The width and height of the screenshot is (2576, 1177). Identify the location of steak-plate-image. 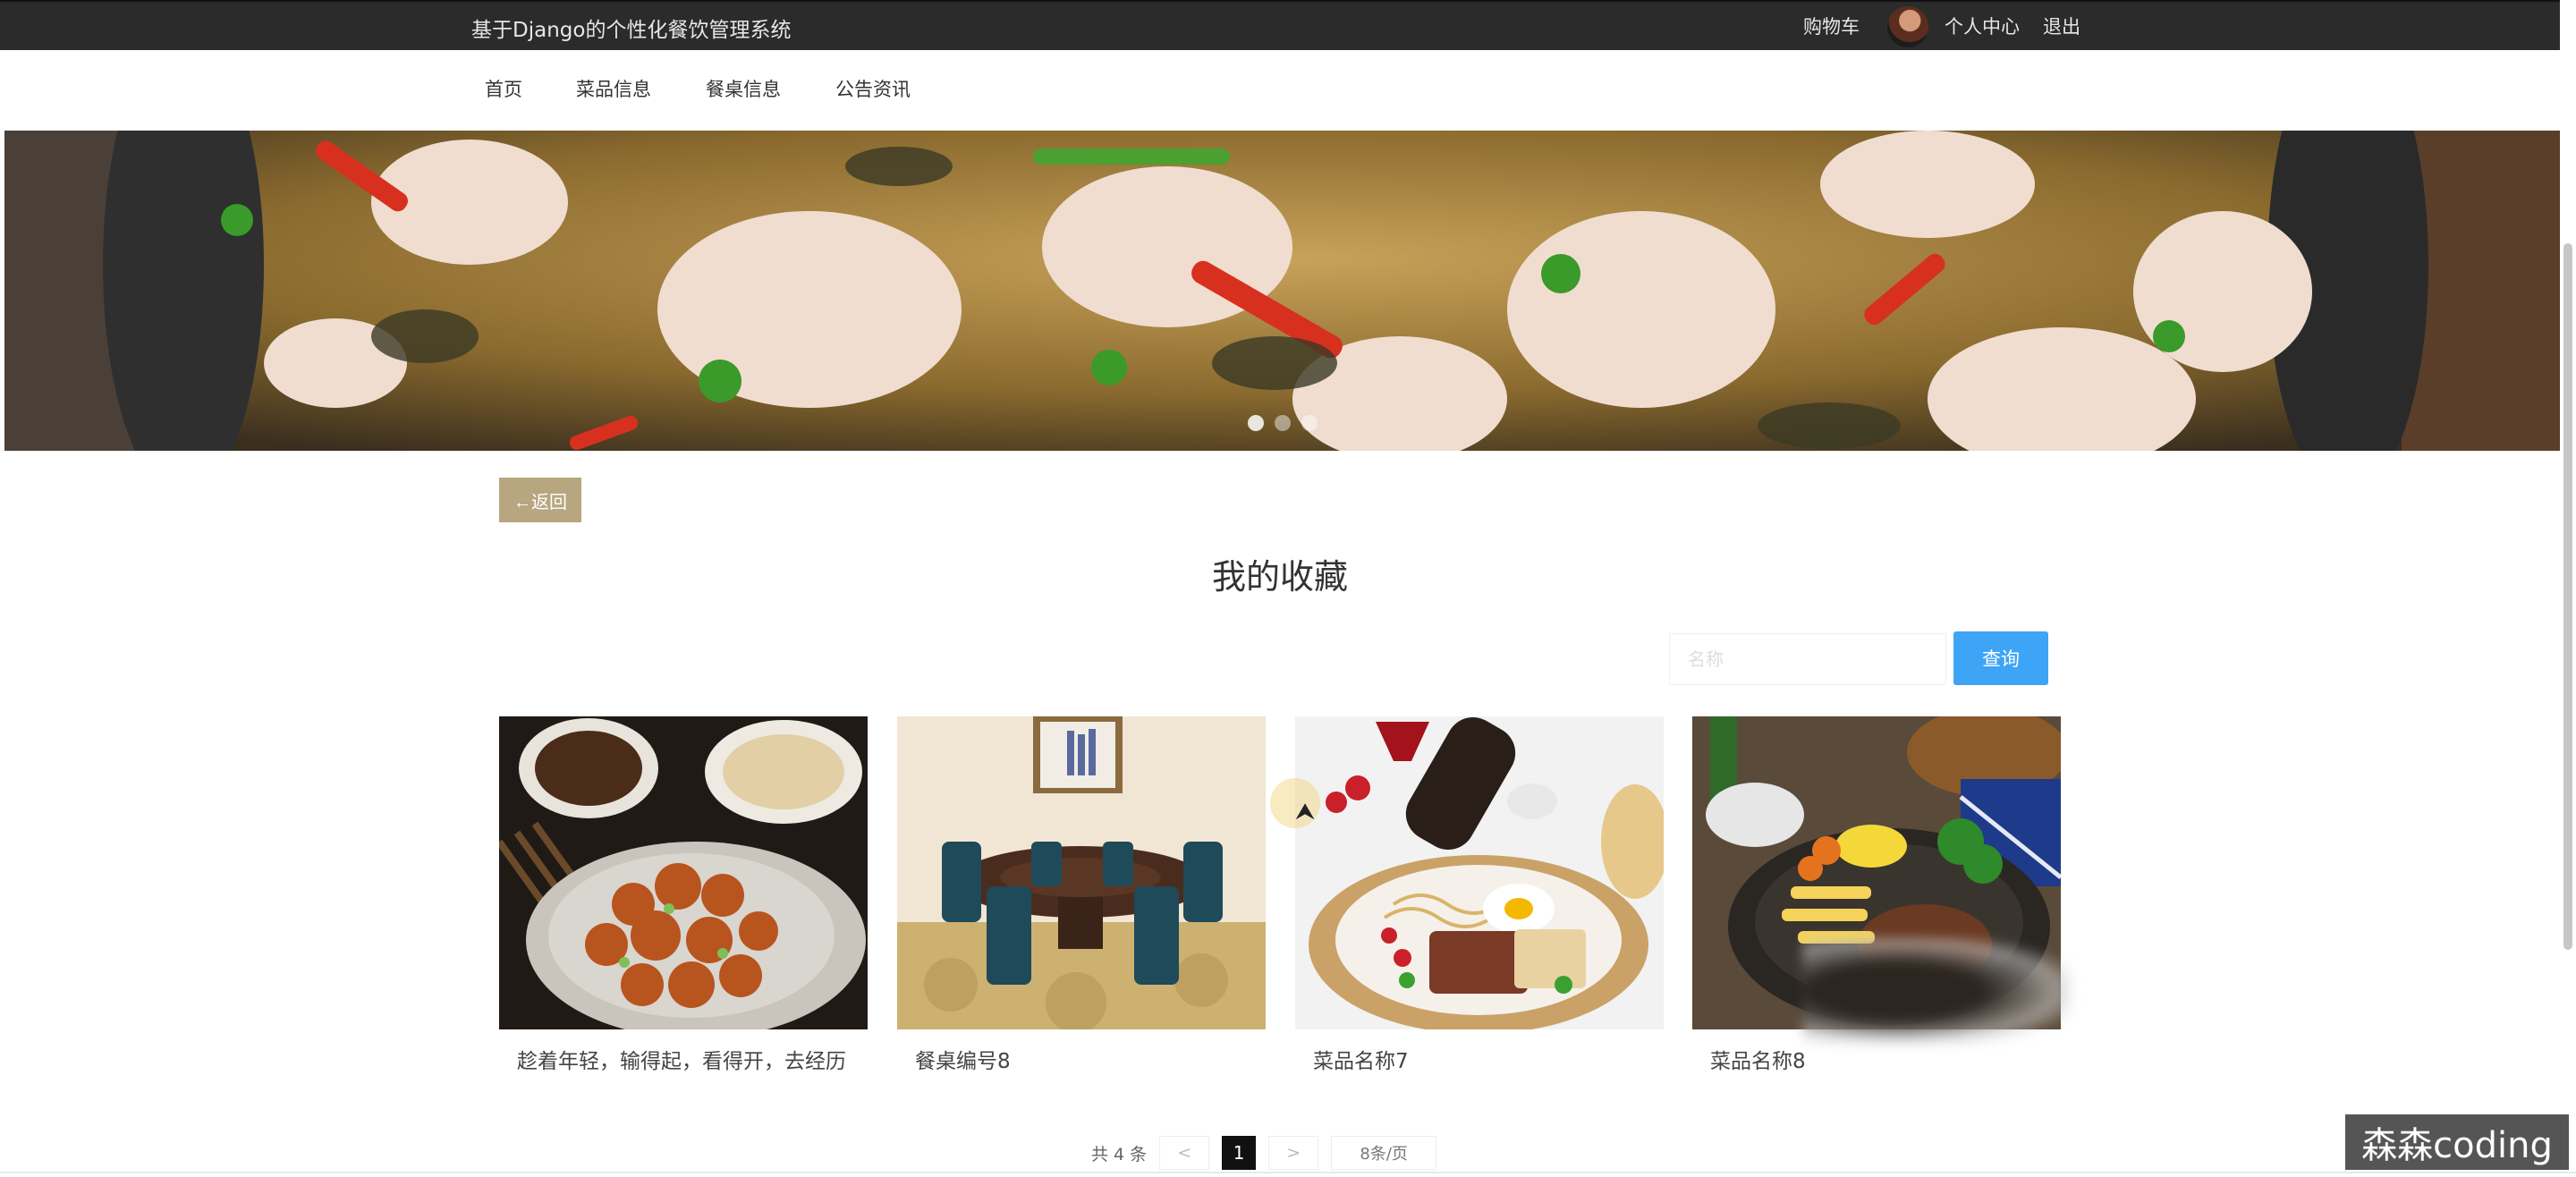
(1479, 872).